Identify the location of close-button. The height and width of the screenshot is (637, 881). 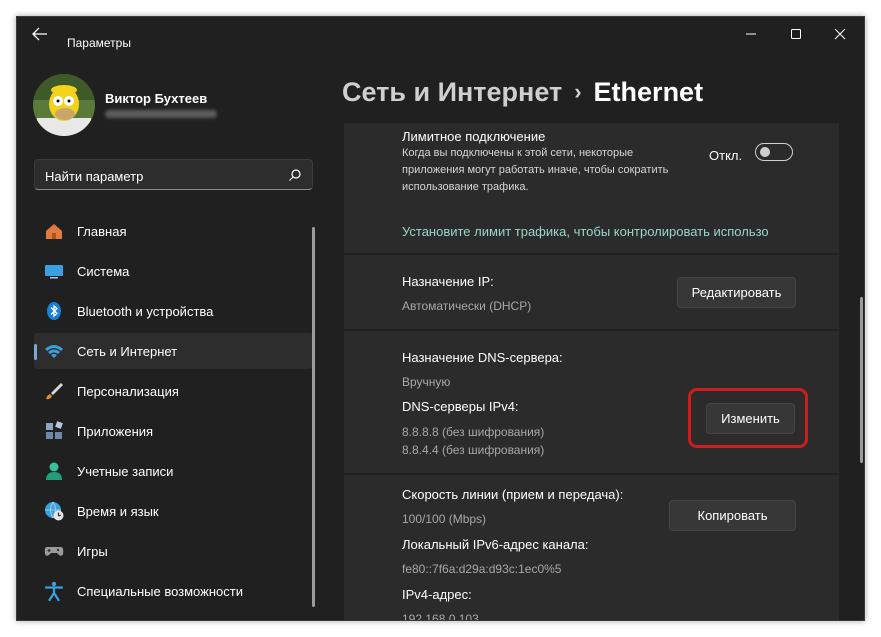
(840, 34).